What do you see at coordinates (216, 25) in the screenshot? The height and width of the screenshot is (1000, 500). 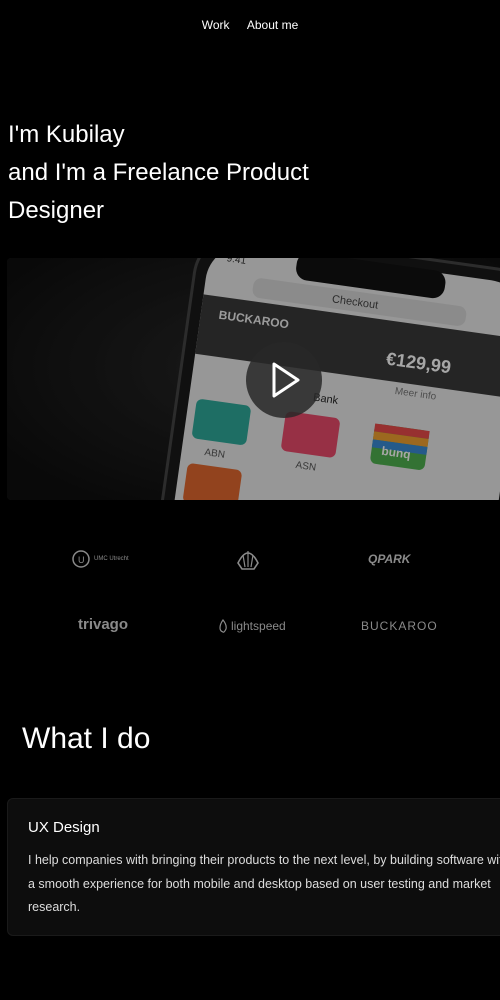 I see `nav-work-link: Work` at bounding box center [216, 25].